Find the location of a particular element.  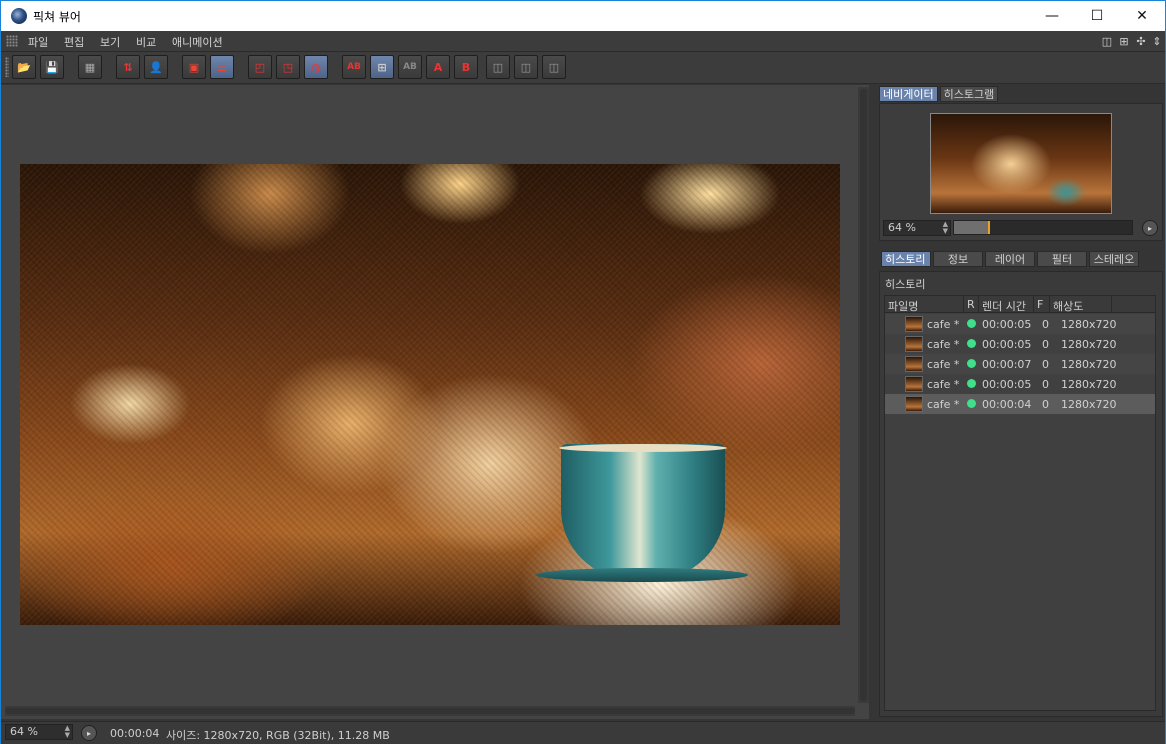

history-row: cafe * 00:00:04 0 1280x720 is located at coordinates (1020, 404).